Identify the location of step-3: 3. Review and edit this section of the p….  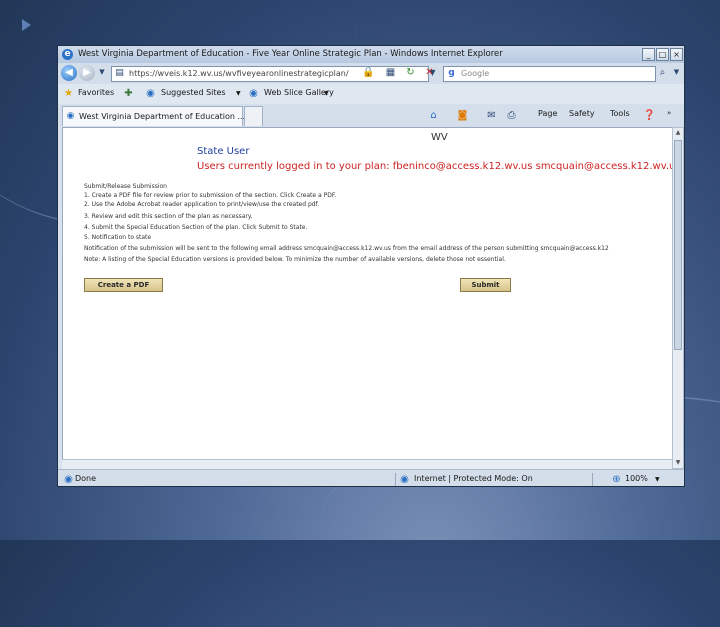
(168, 216).